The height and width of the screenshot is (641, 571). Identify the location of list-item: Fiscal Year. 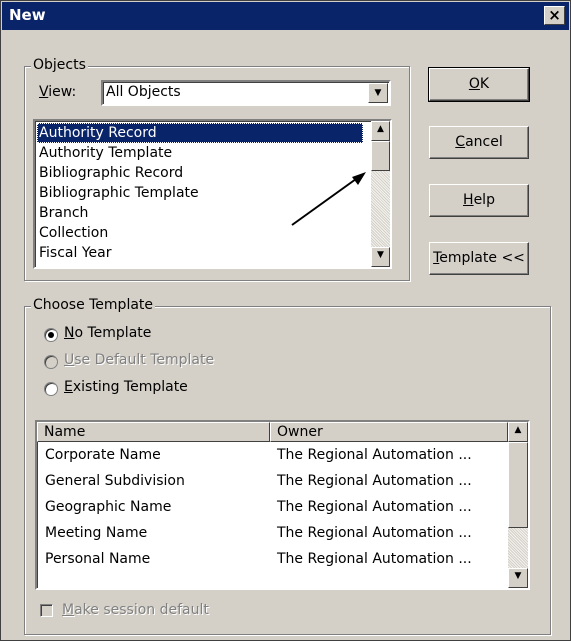
(200, 253).